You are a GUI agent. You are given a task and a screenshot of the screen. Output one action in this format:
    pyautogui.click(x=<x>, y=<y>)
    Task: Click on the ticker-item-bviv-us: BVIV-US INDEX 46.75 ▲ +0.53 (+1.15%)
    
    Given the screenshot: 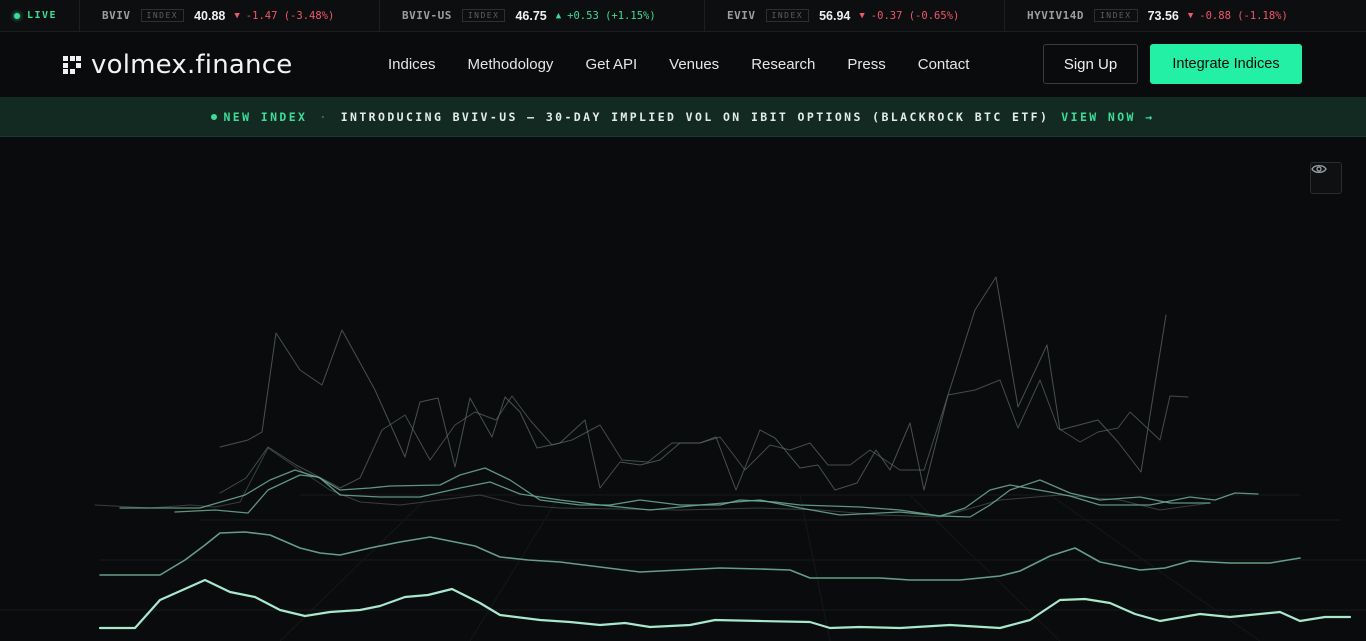 What is the action you would take?
    pyautogui.click(x=542, y=16)
    